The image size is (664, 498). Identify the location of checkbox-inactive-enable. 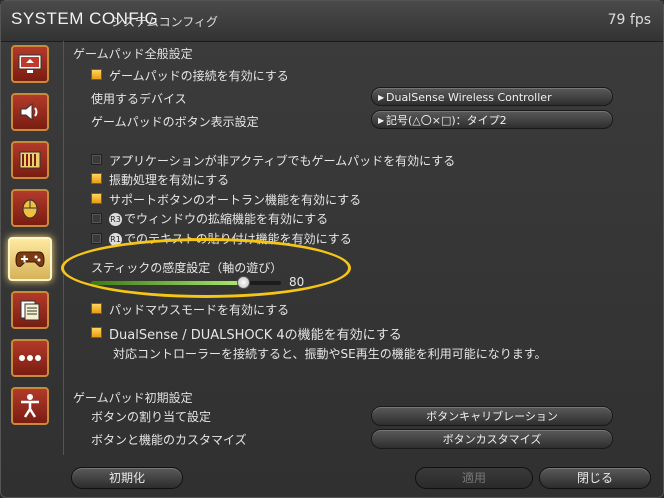
(96, 159).